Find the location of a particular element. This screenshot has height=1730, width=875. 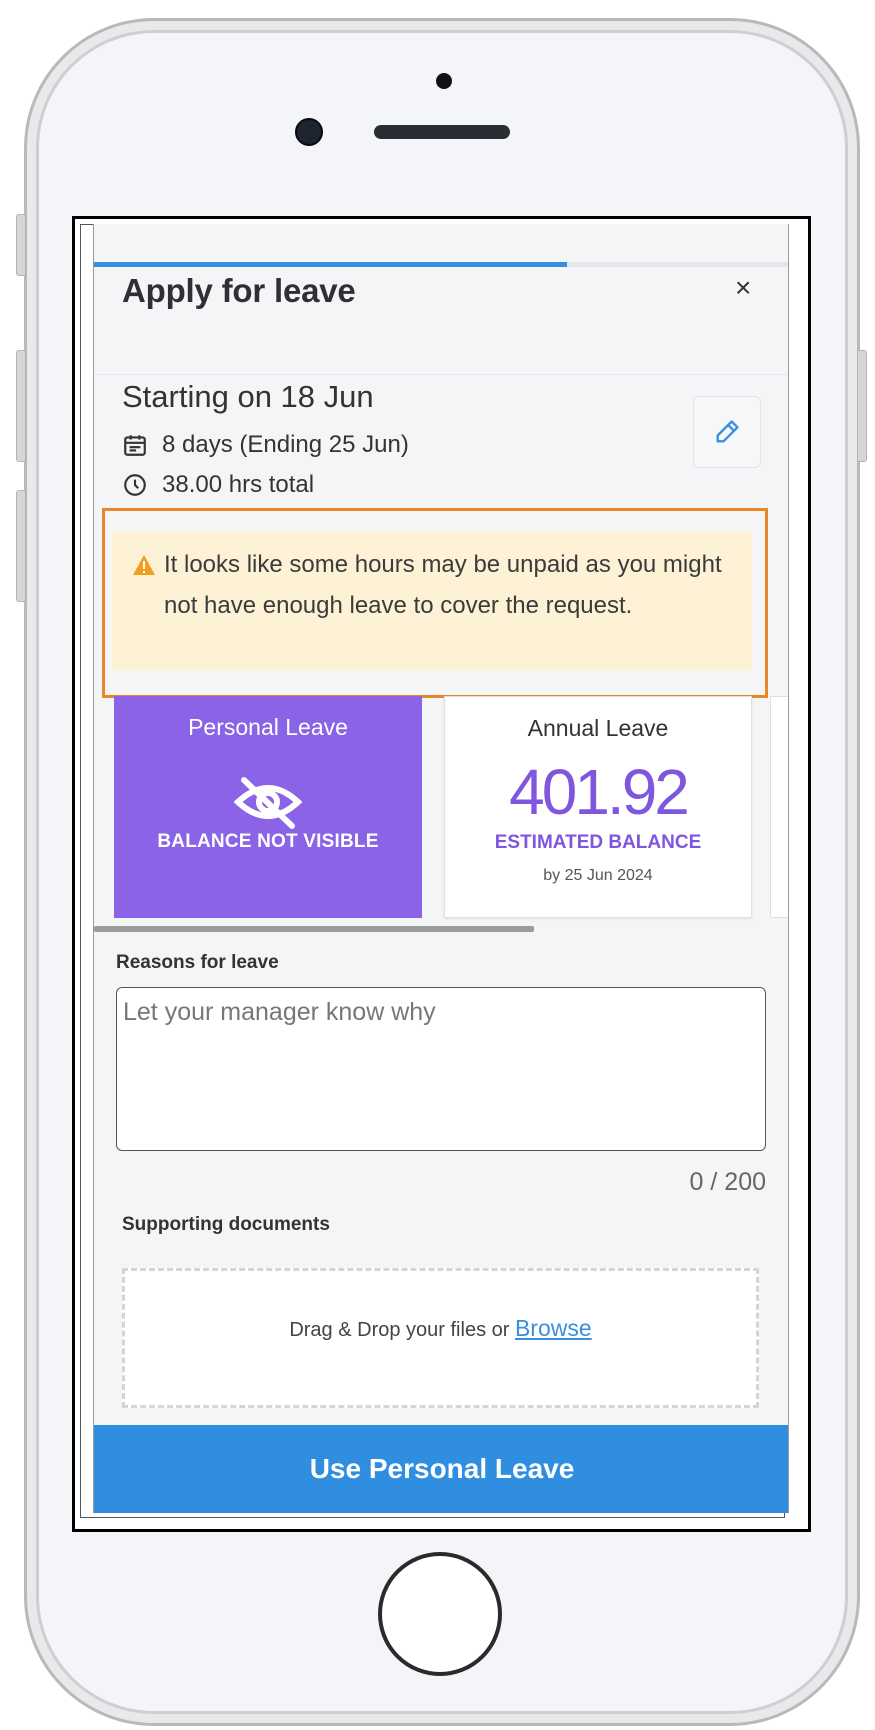

leave-card-personal: Personal Leave BALANCE NOT VISIBLE is located at coordinates (268, 807).